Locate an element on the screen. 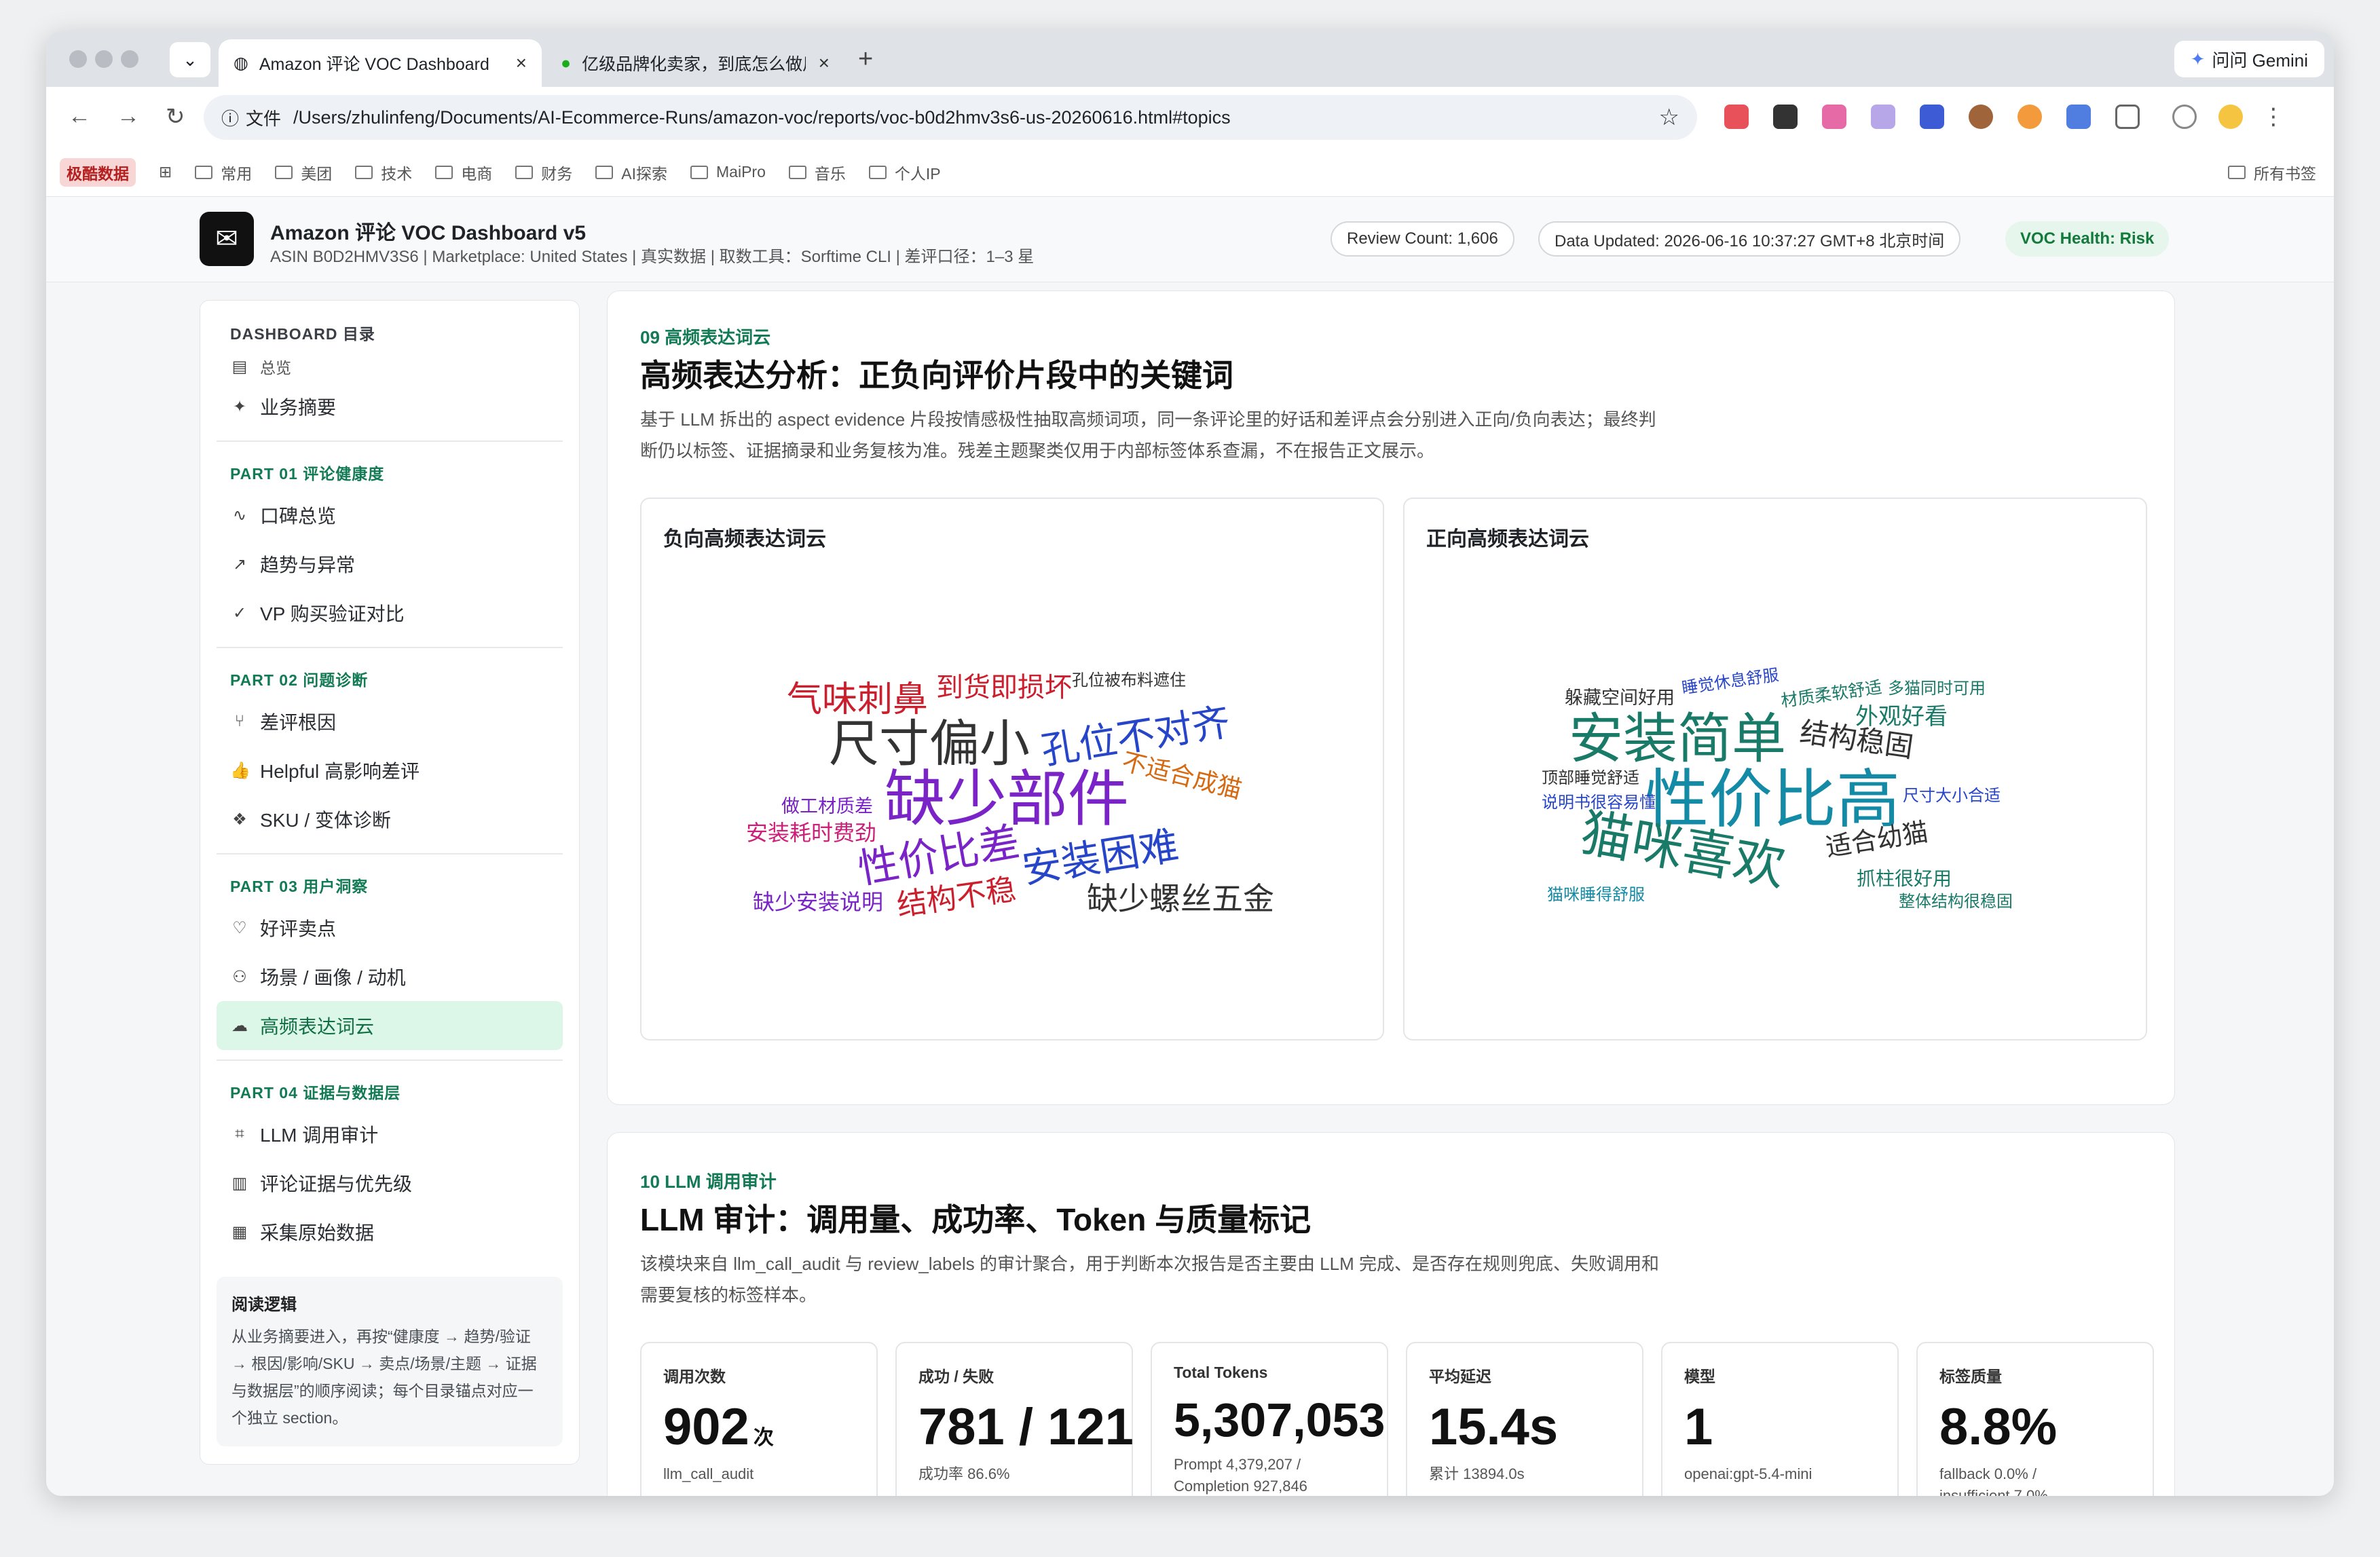 This screenshot has height=1557, width=2380. gemini-sparkle-icon: ✦ is located at coordinates (2198, 58).